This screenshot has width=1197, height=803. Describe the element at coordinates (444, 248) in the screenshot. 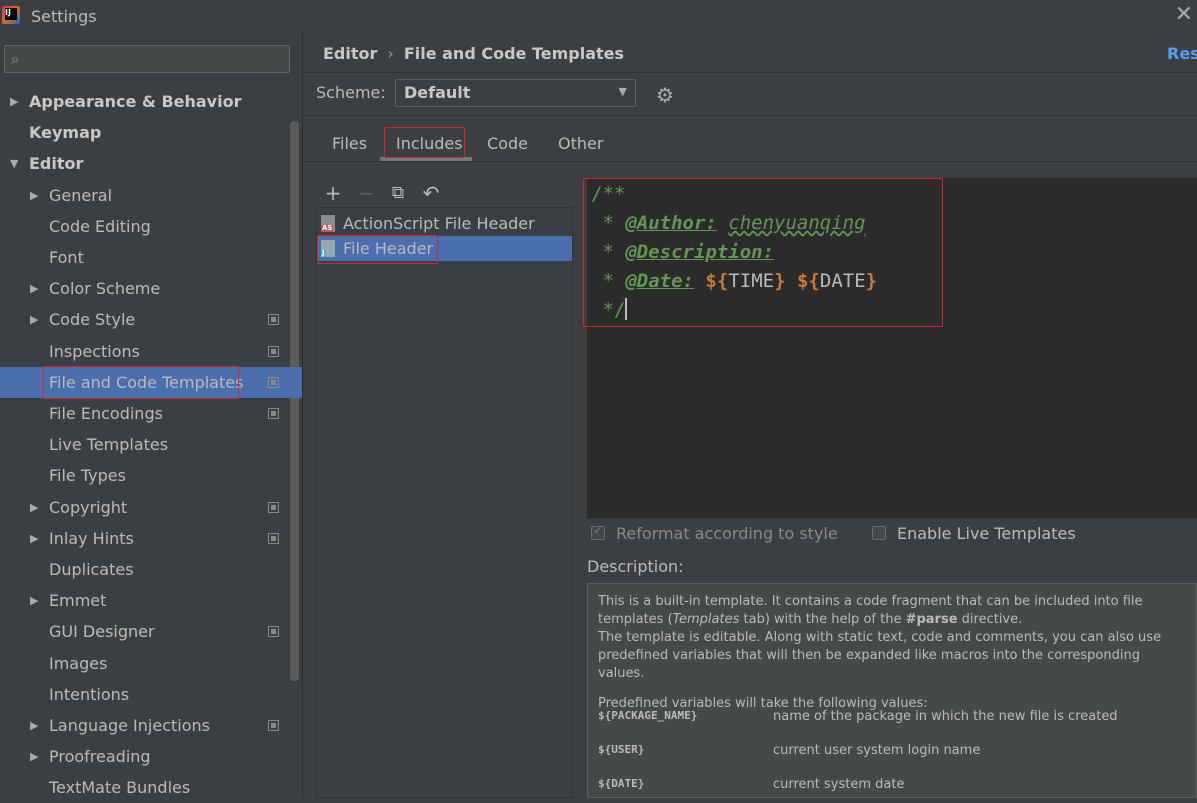

I see `list-item-file-header: J File Header` at that location.